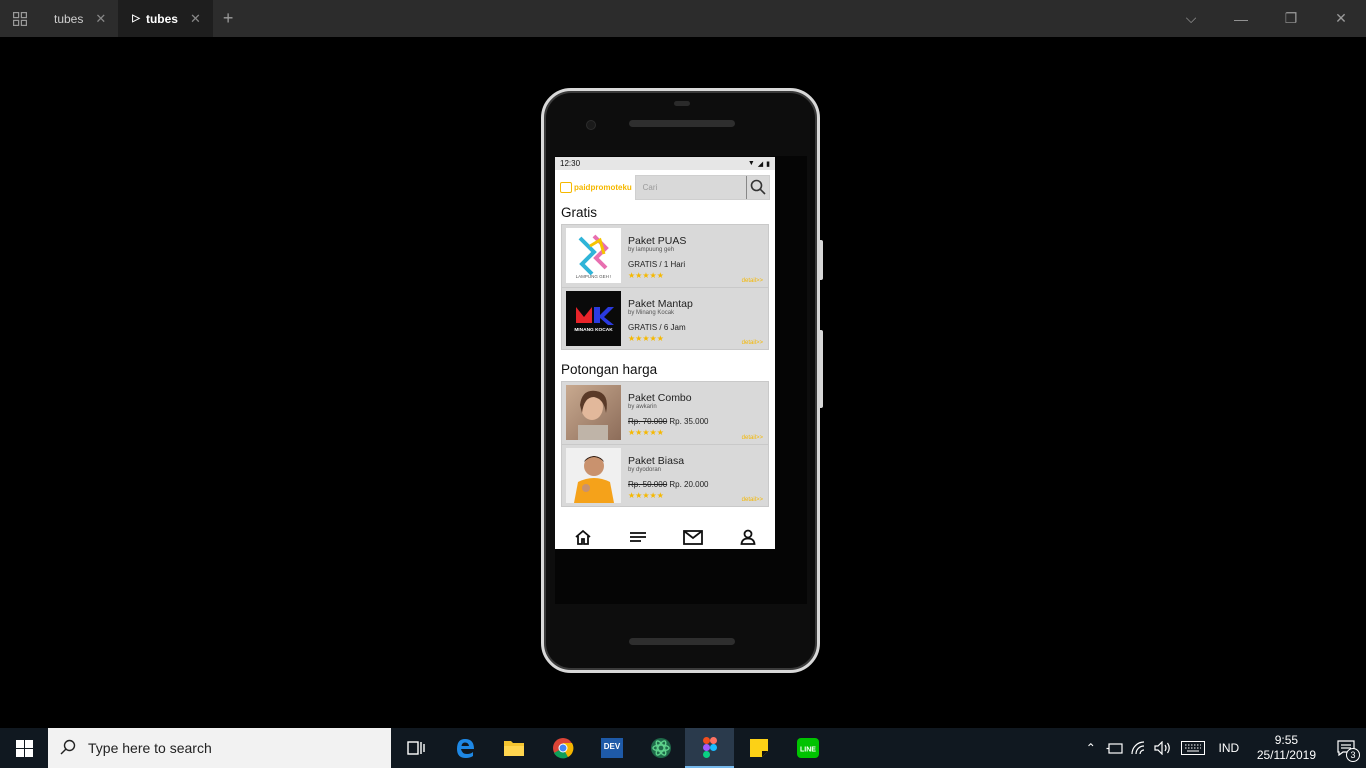 This screenshot has height=768, width=1366. Describe the element at coordinates (20, 18) in the screenshot. I see `grid-menu-icon` at that location.